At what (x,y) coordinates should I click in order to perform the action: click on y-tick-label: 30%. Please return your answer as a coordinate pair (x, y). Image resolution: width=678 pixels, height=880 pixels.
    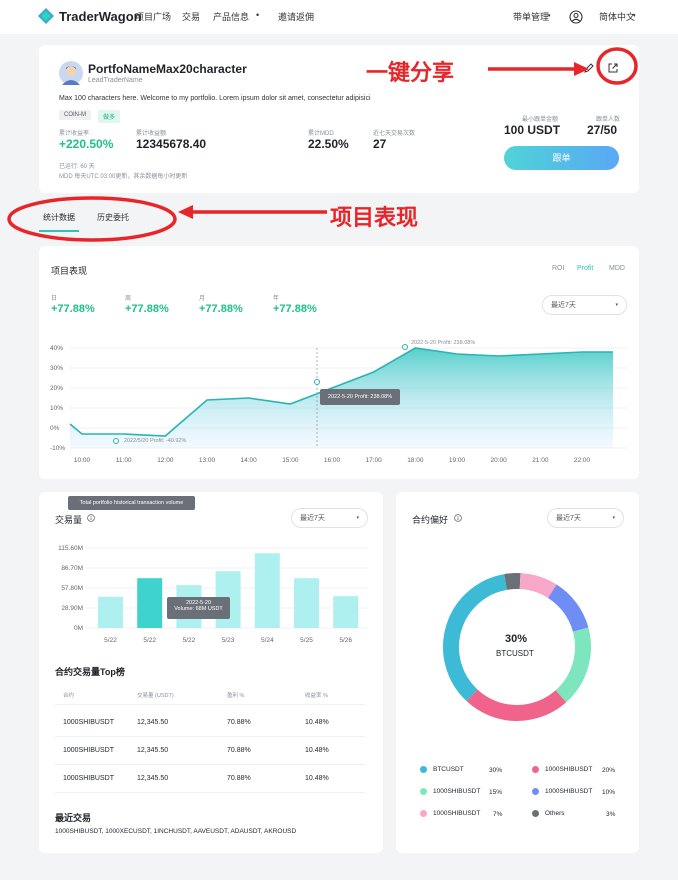
    Looking at the image, I should click on (56, 368).